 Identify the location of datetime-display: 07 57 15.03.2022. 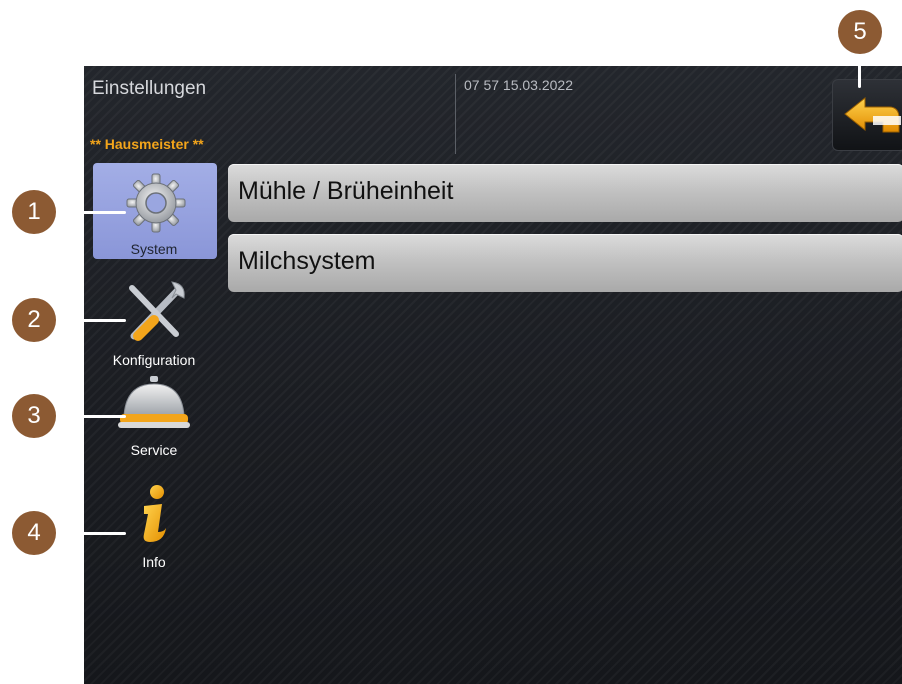
(518, 85).